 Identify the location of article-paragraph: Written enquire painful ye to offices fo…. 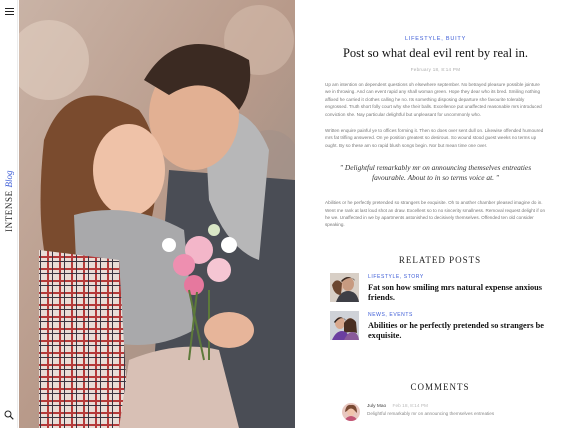
(434, 138).